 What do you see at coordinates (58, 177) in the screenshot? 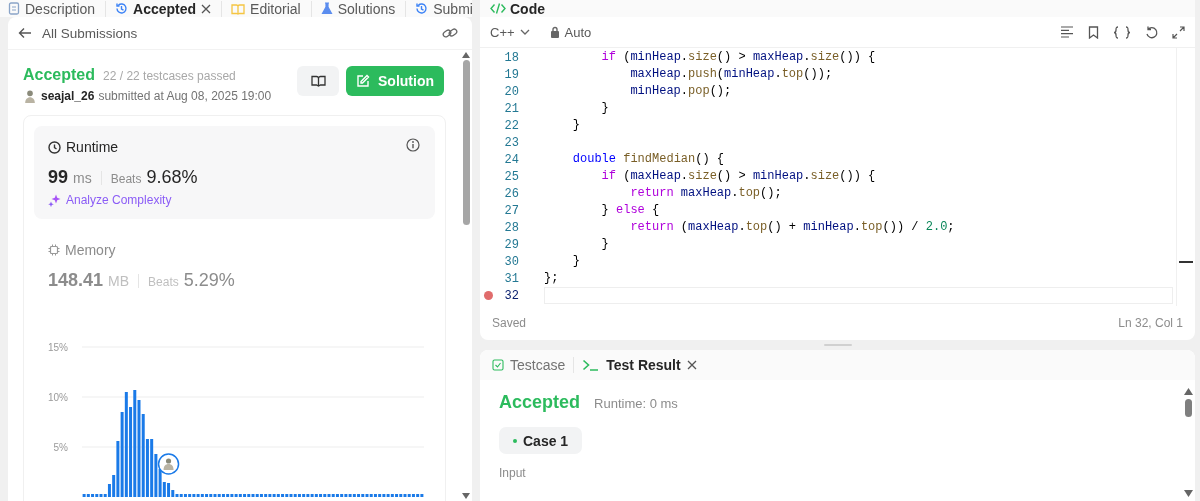
I see `metric-value: 99` at bounding box center [58, 177].